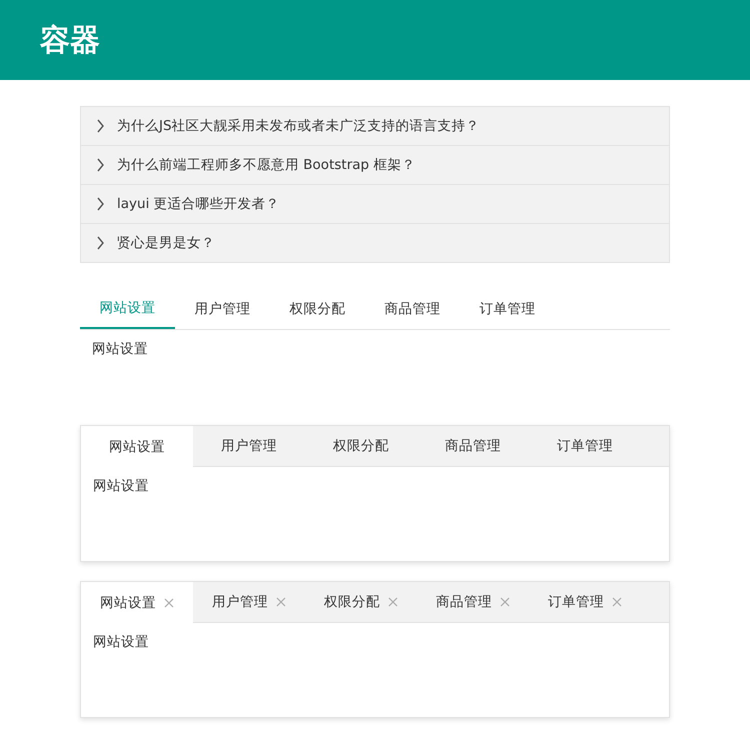 The height and width of the screenshot is (750, 750). I want to click on collapse-item: 贤心是男是女？, so click(375, 242).